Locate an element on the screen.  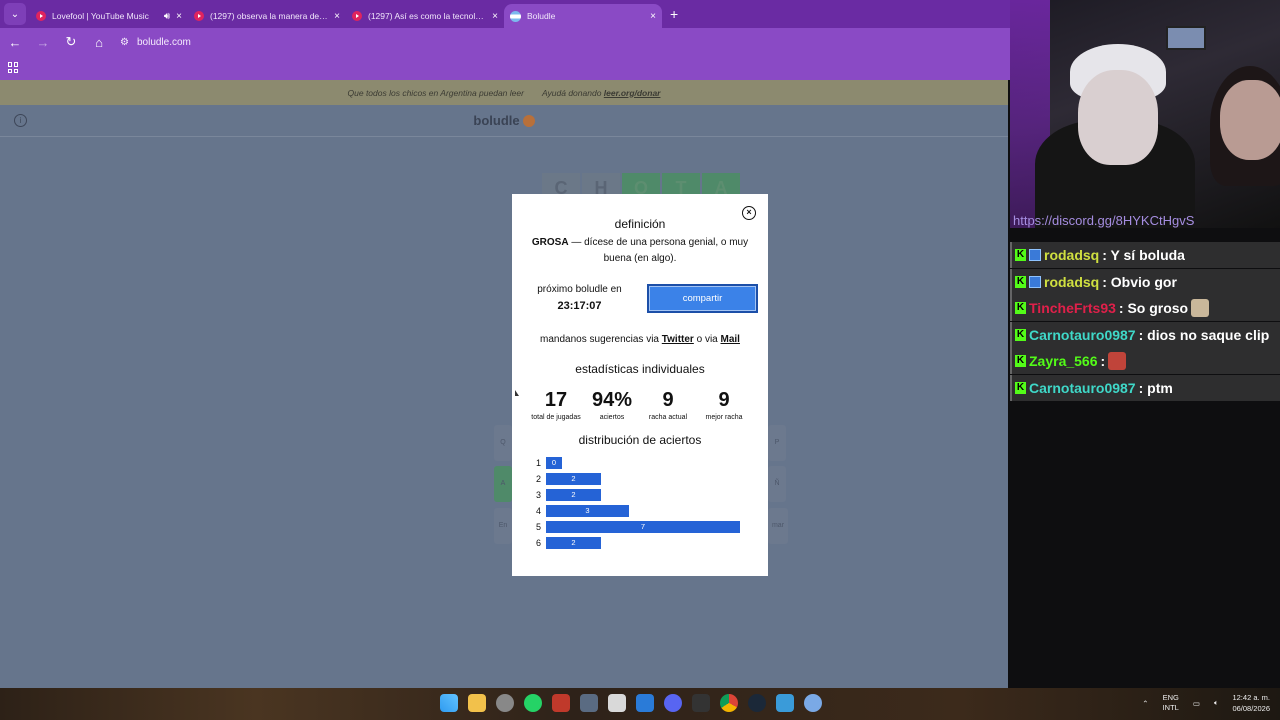
chevron-up-icon: ⌃ is located at coordinates (1145, 703).